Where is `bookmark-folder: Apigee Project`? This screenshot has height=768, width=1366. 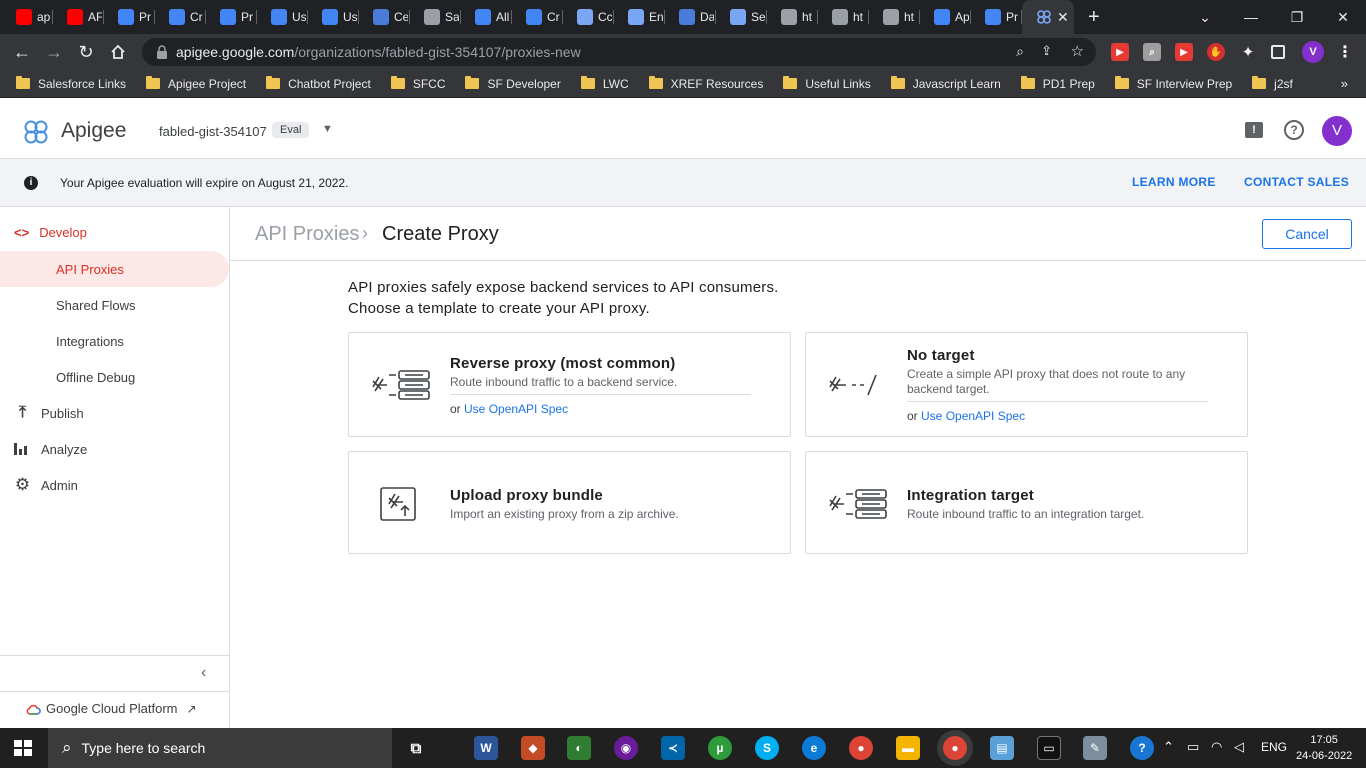
bookmark-folder: Apigee Project is located at coordinates (196, 83).